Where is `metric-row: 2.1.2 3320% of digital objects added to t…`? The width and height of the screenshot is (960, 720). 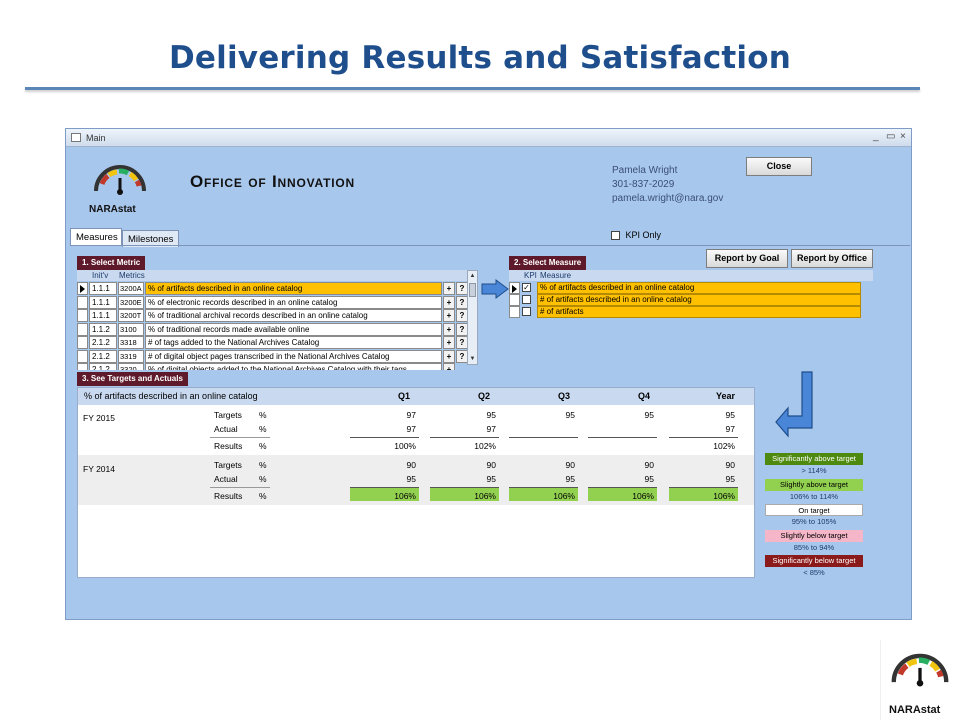 metric-row: 2.1.2 3320% of digital objects added to t… is located at coordinates (266, 366).